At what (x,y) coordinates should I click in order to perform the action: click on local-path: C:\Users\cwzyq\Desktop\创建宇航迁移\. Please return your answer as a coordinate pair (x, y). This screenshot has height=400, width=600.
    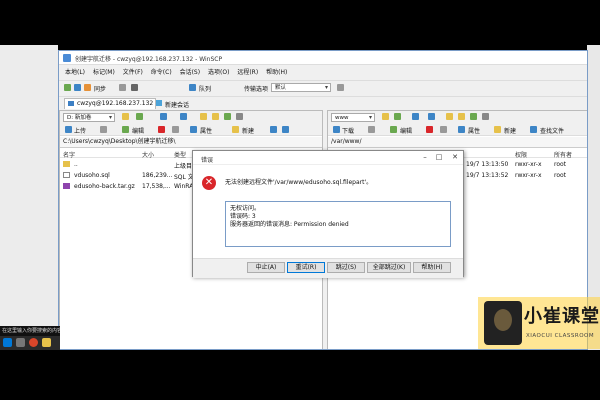
    Looking at the image, I should click on (191, 142).